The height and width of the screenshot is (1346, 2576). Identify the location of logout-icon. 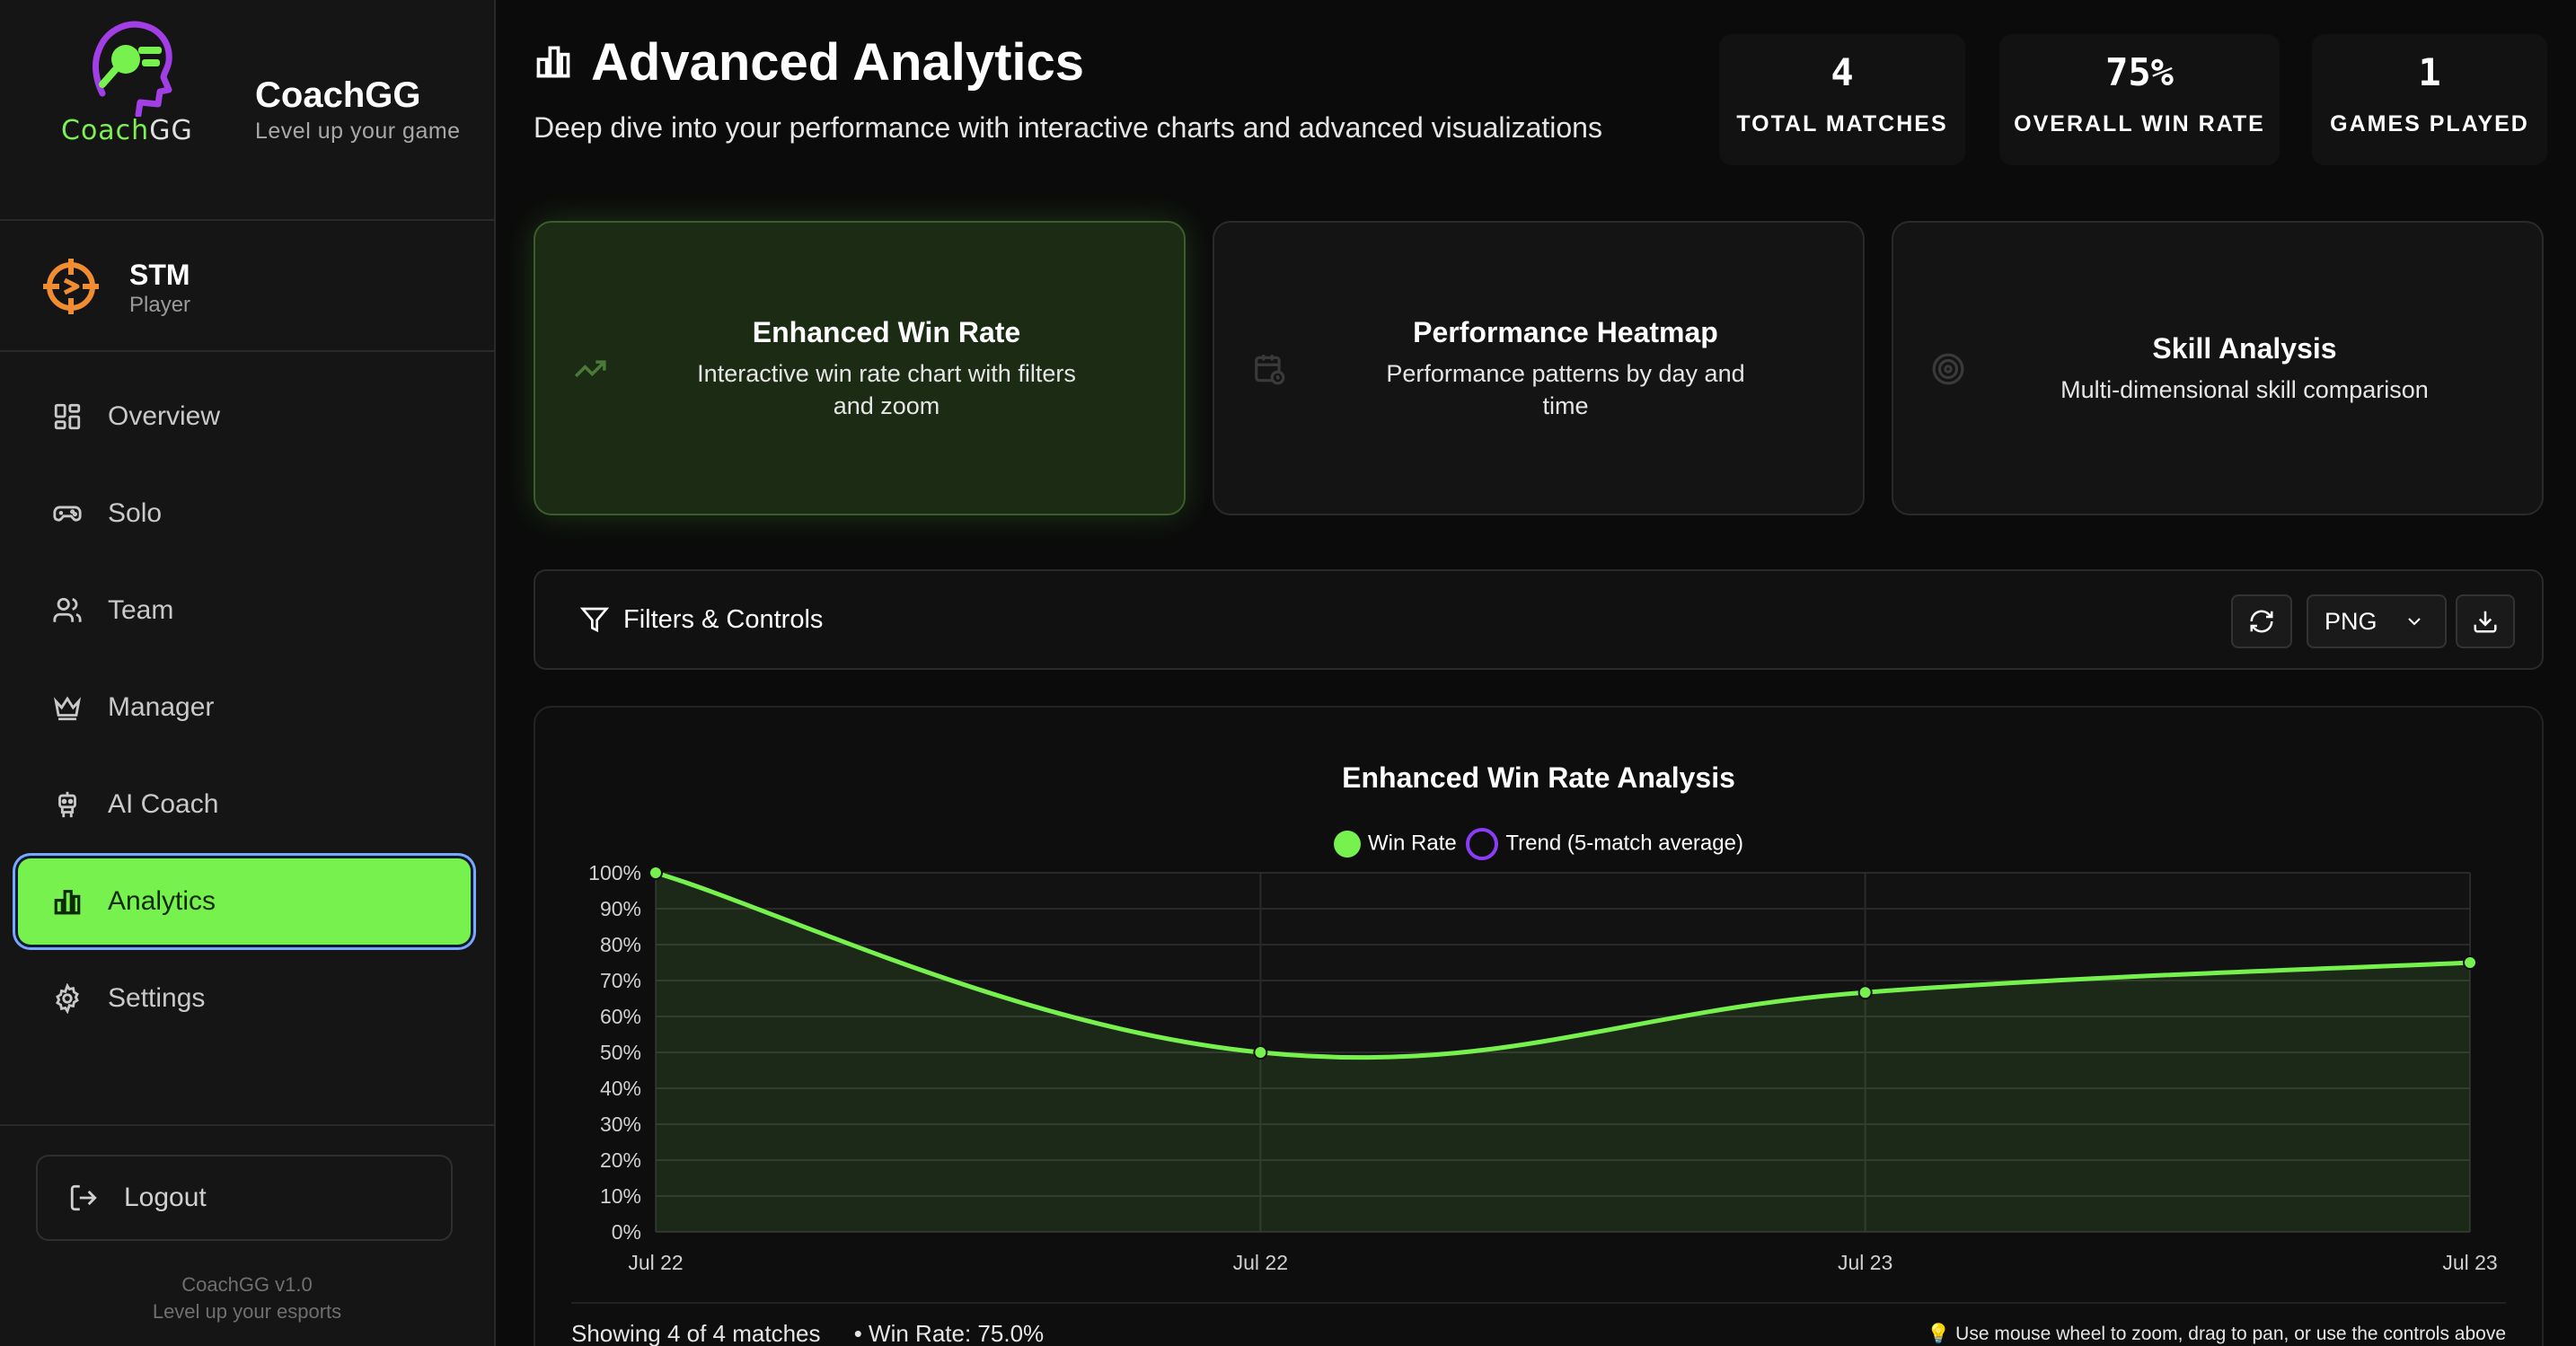
(83, 1197).